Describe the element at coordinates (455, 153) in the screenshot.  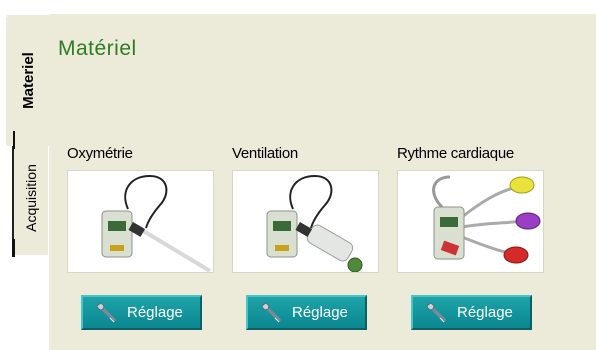
I see `device-label: Rythme cardiaque` at that location.